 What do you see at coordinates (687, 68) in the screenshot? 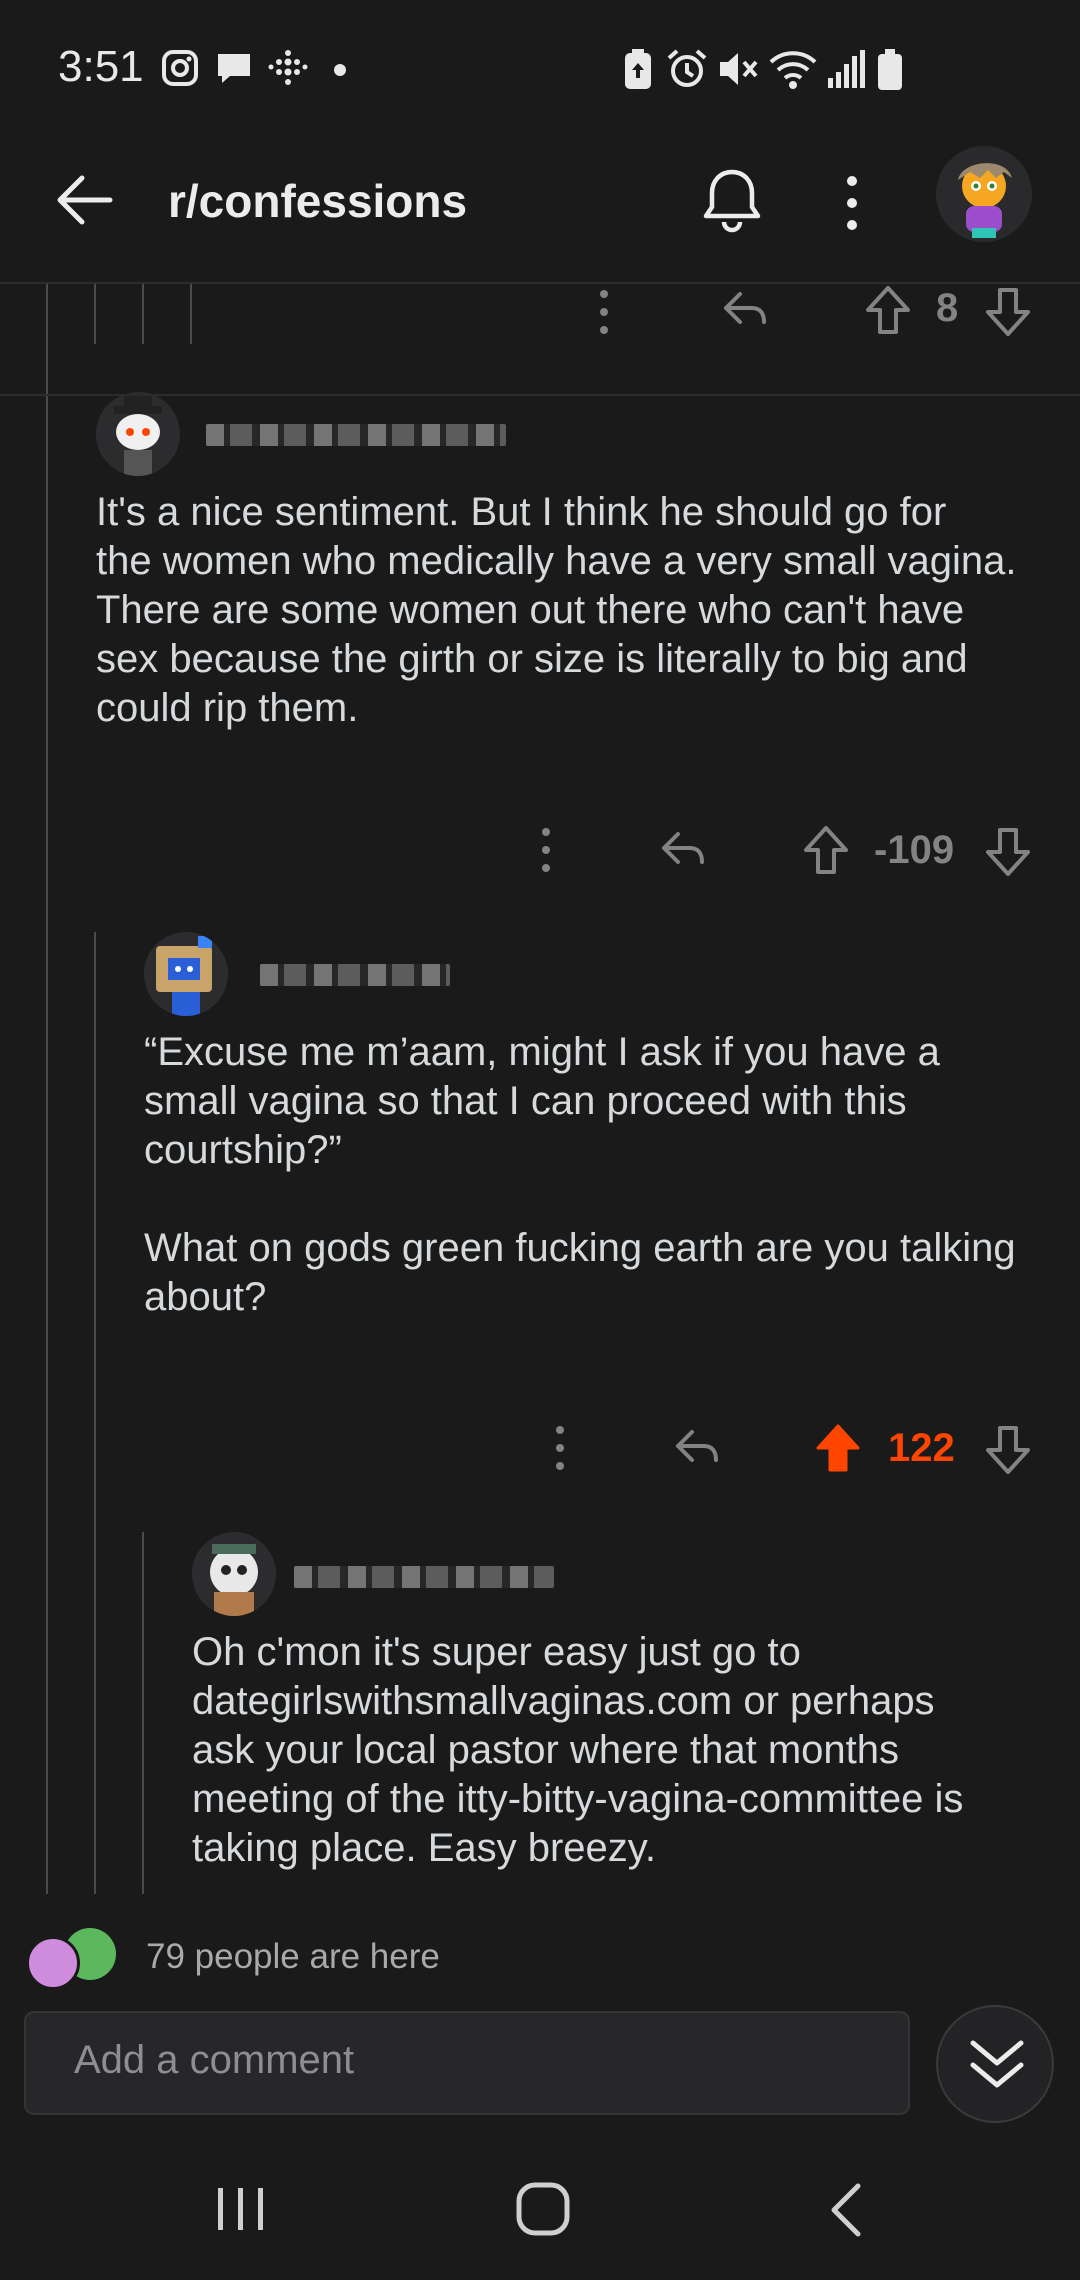
I see `alarm-icon` at bounding box center [687, 68].